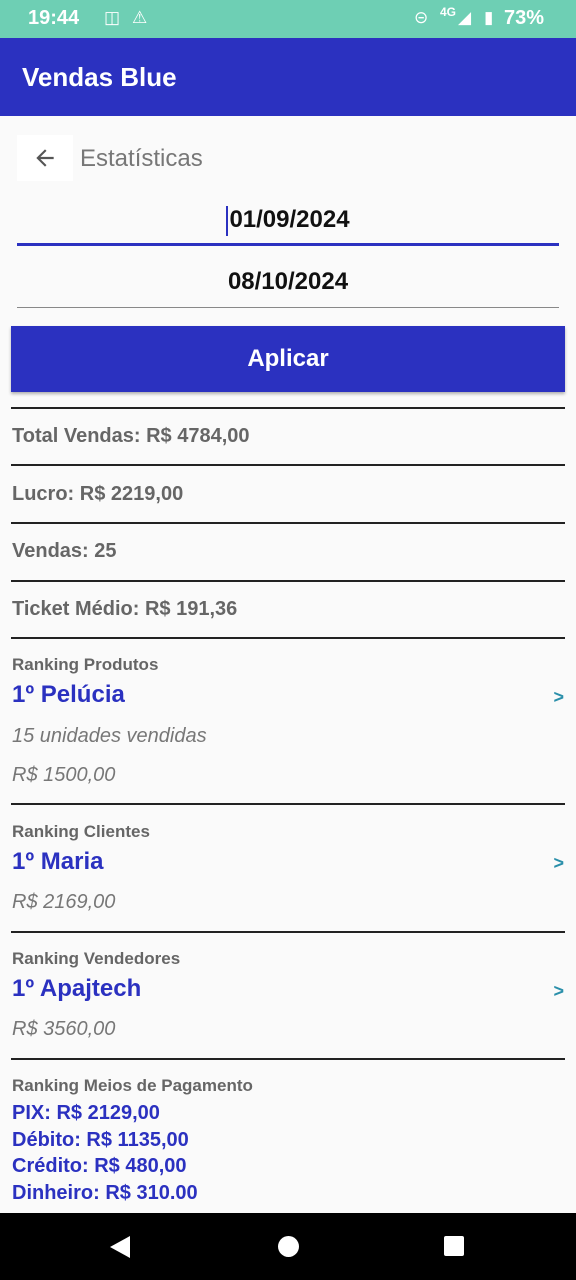  What do you see at coordinates (99, 77) in the screenshot?
I see `app-title: Vendas Blue` at bounding box center [99, 77].